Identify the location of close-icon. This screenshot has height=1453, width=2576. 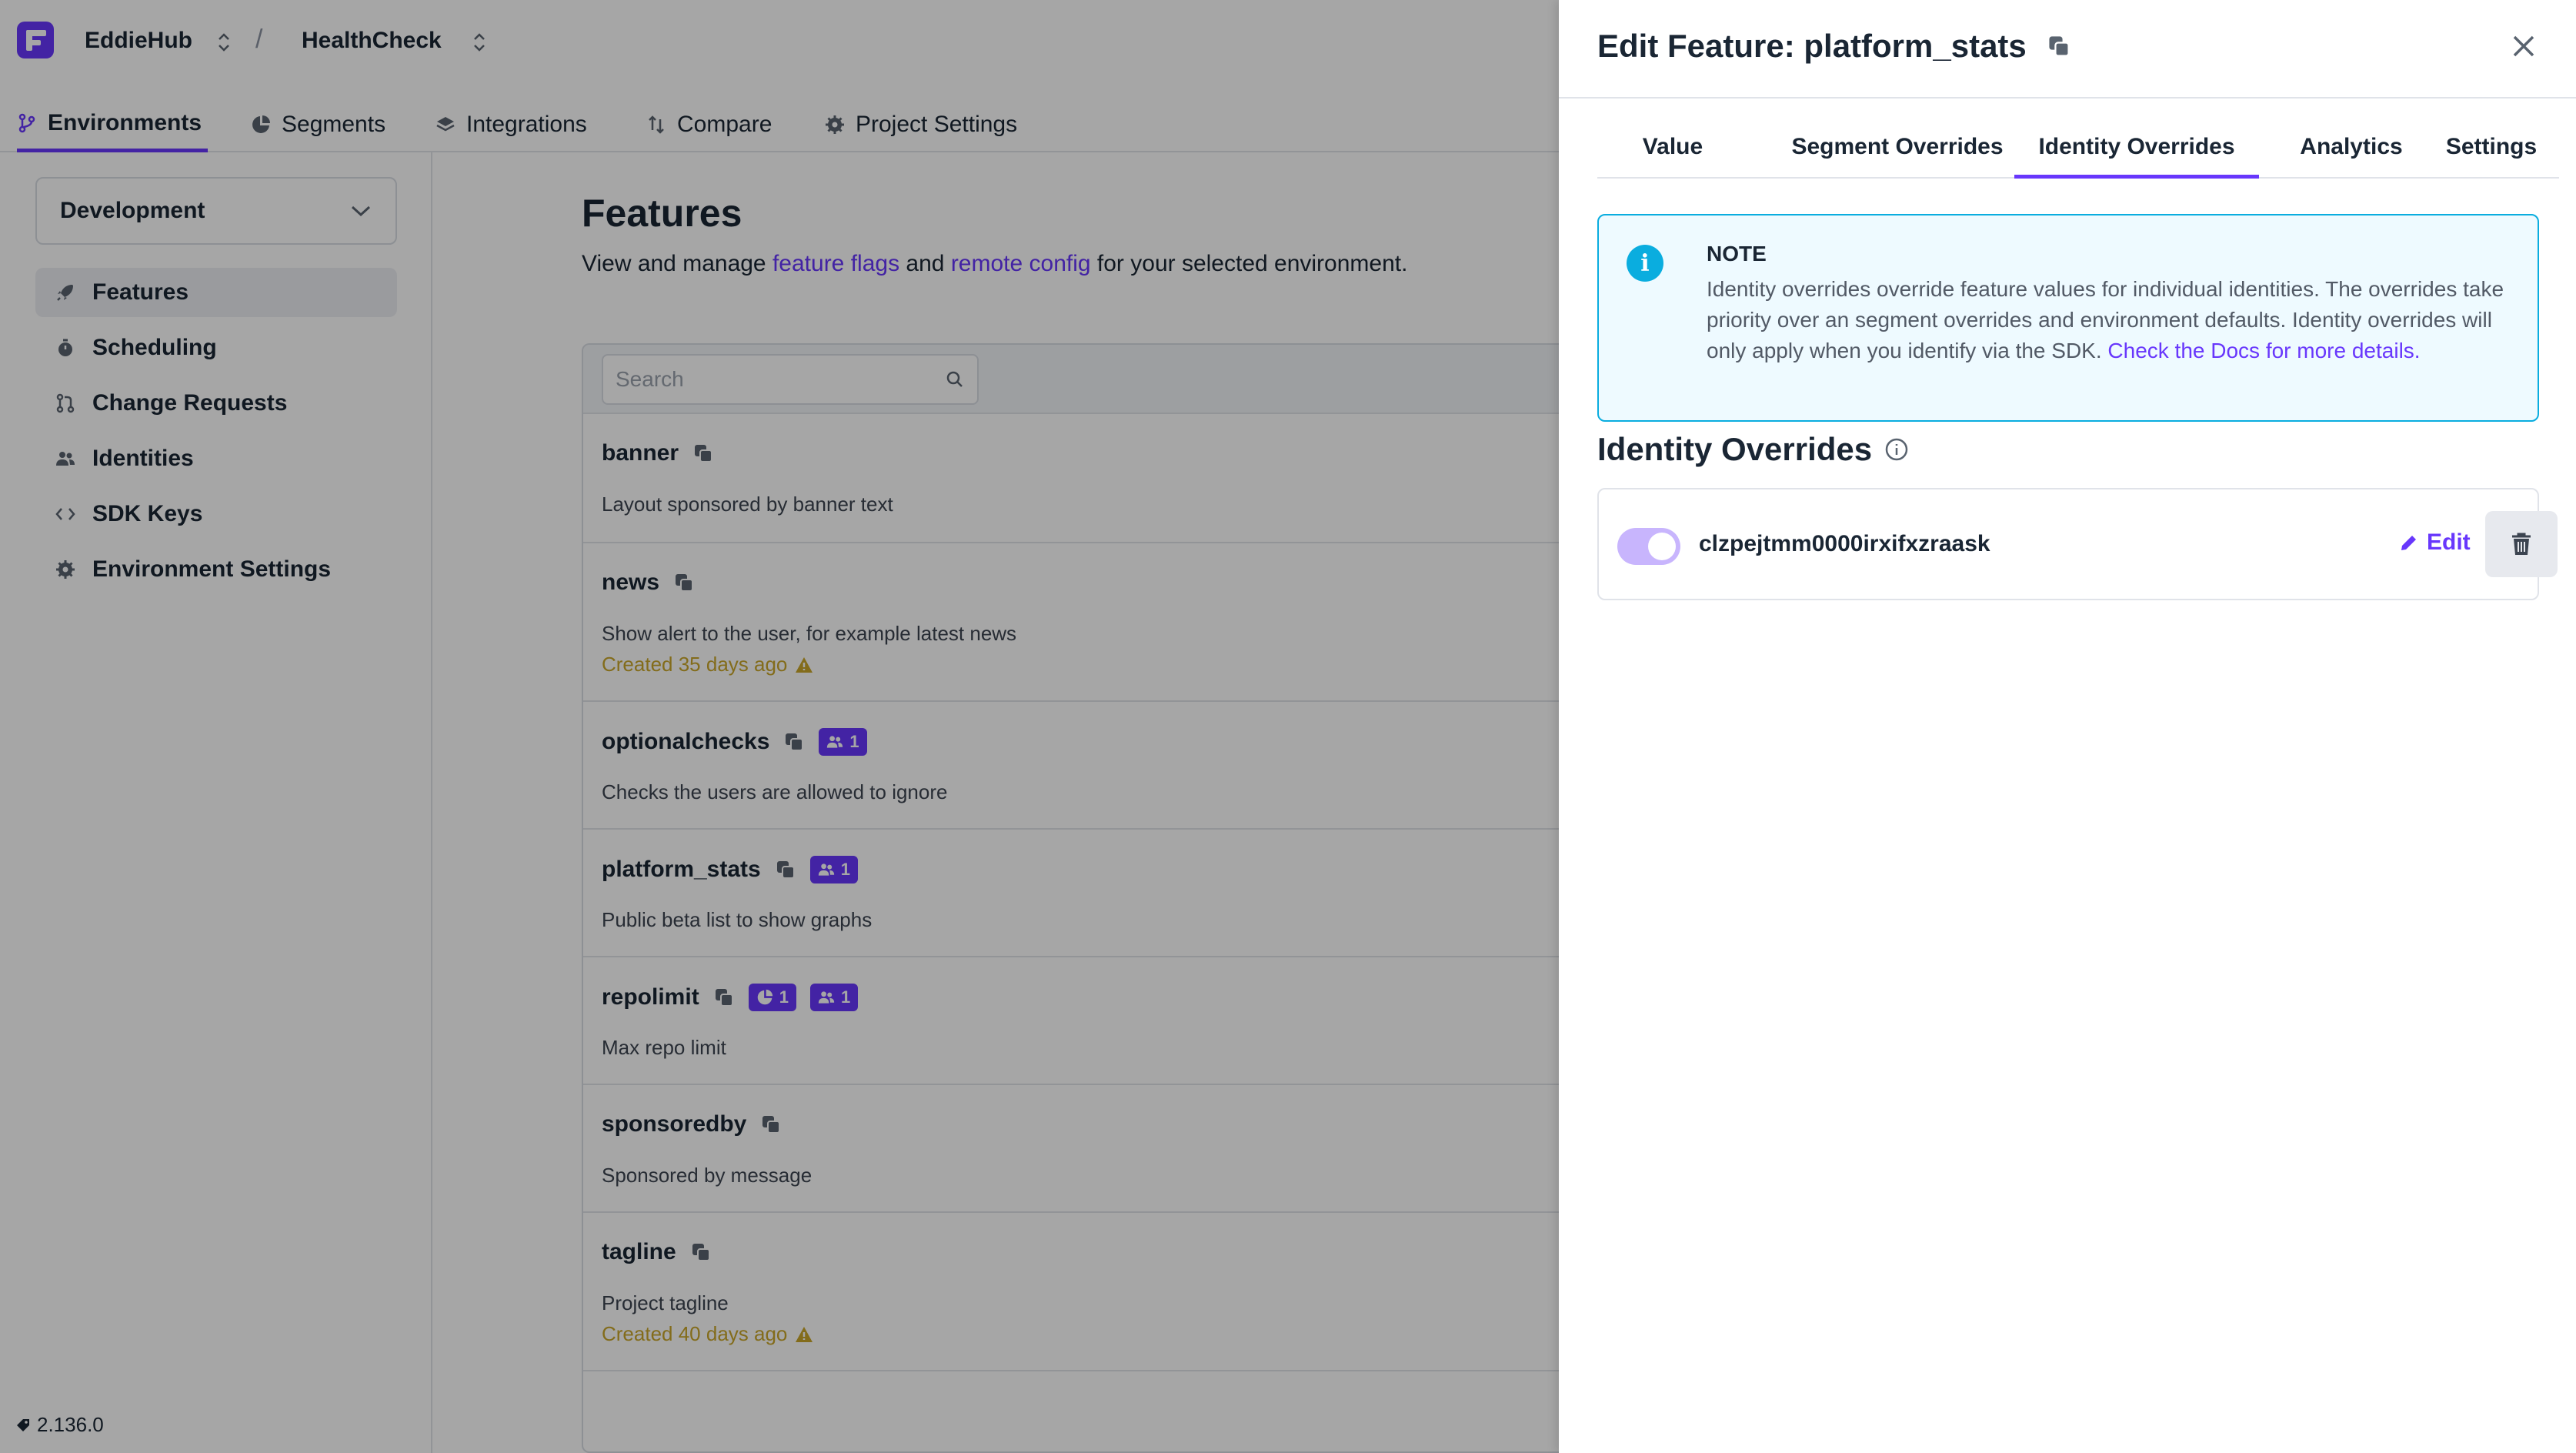
(2524, 46).